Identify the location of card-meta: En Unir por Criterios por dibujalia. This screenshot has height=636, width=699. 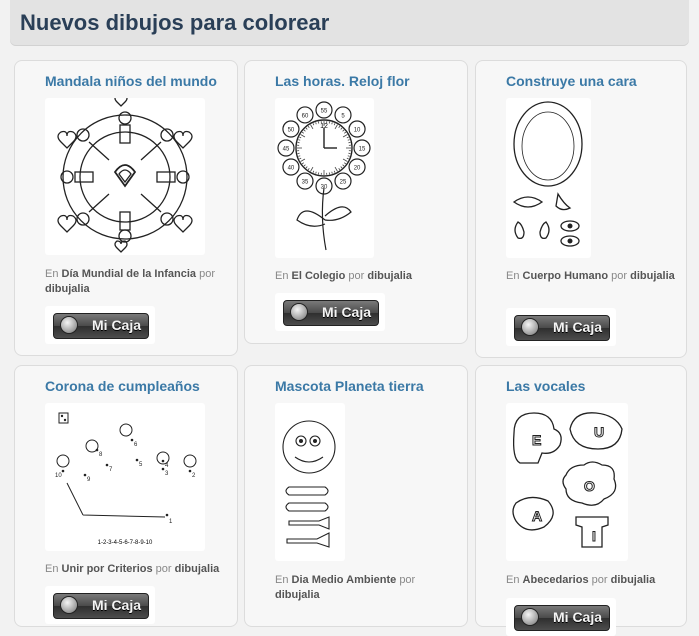
(137, 569).